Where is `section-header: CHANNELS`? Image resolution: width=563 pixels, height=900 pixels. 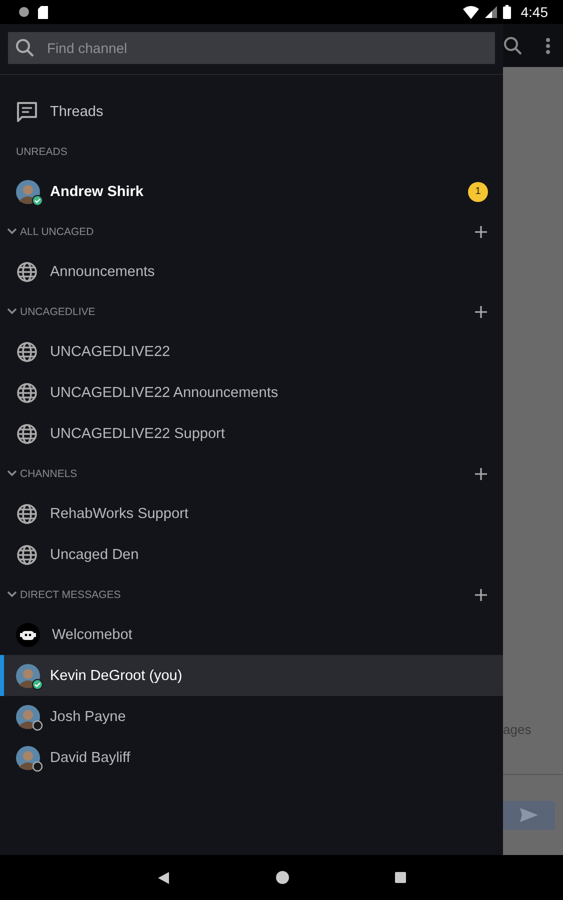
section-header: CHANNELS is located at coordinates (49, 474).